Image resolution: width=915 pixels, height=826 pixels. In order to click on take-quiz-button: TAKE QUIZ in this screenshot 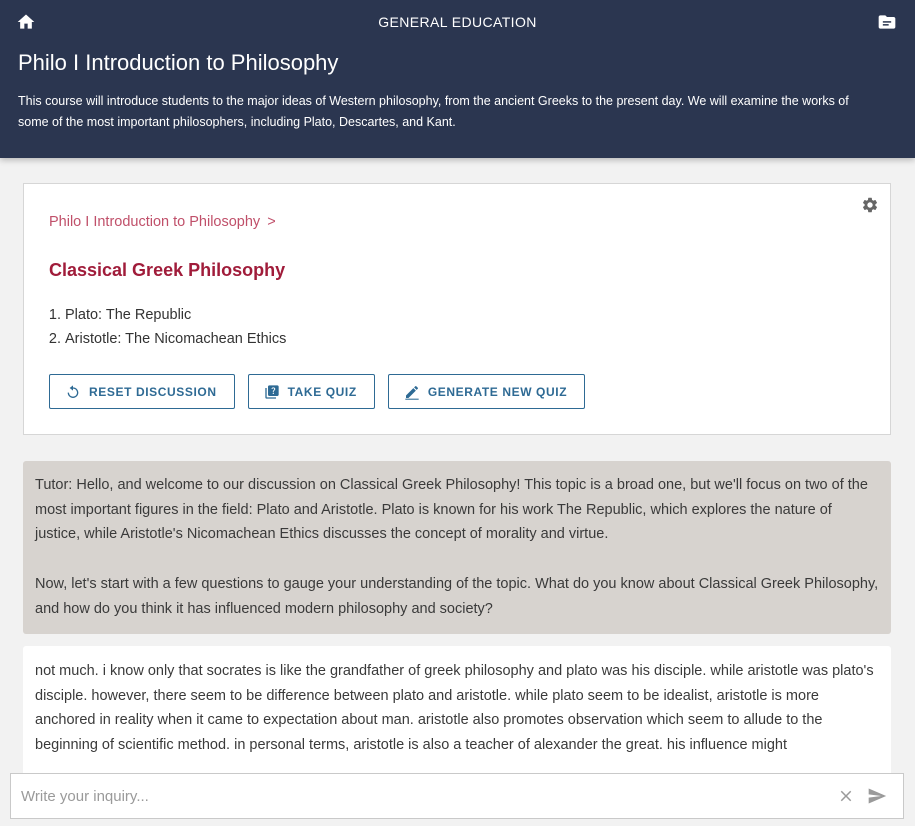, I will do `click(311, 391)`.